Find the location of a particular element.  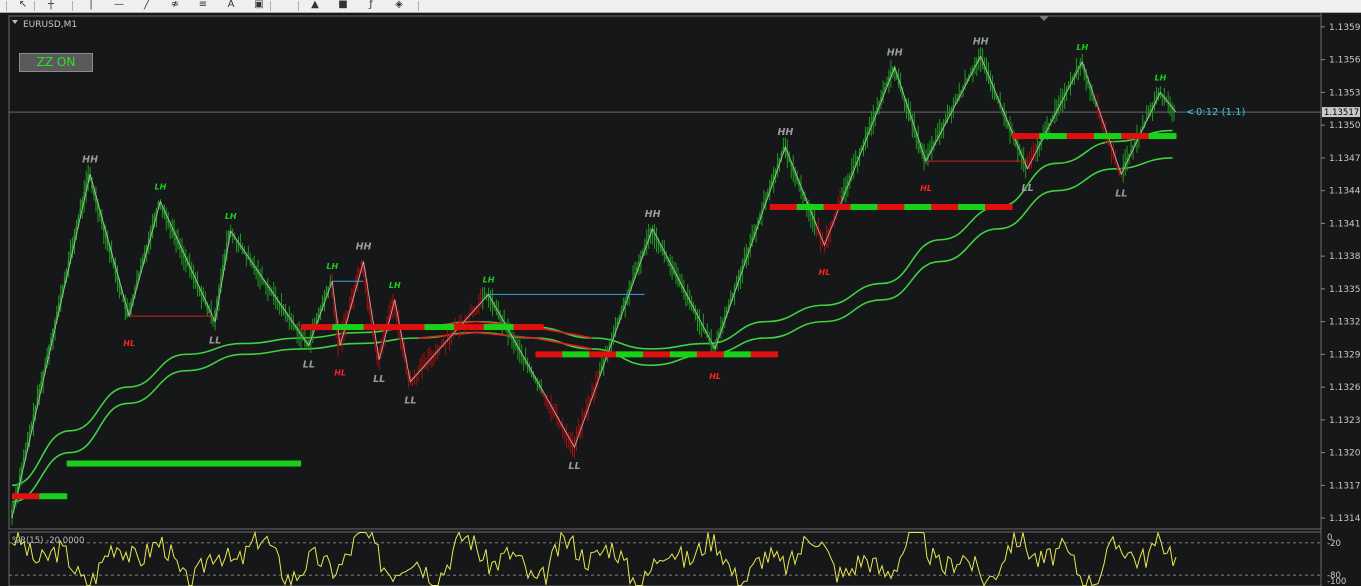

text-icon: A is located at coordinates (231, 5).